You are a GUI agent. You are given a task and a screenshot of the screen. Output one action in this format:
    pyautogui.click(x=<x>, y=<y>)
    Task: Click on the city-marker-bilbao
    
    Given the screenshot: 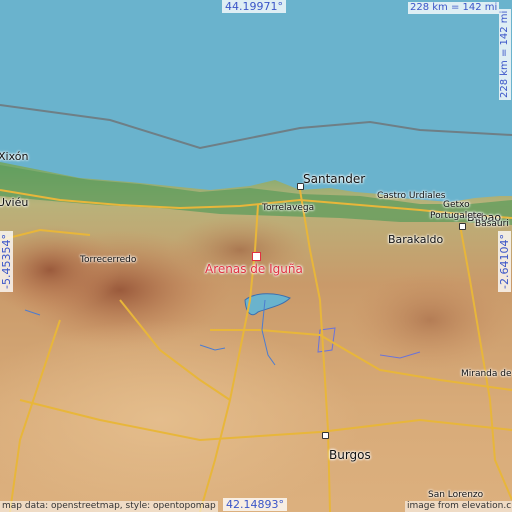 What is the action you would take?
    pyautogui.click(x=462, y=226)
    